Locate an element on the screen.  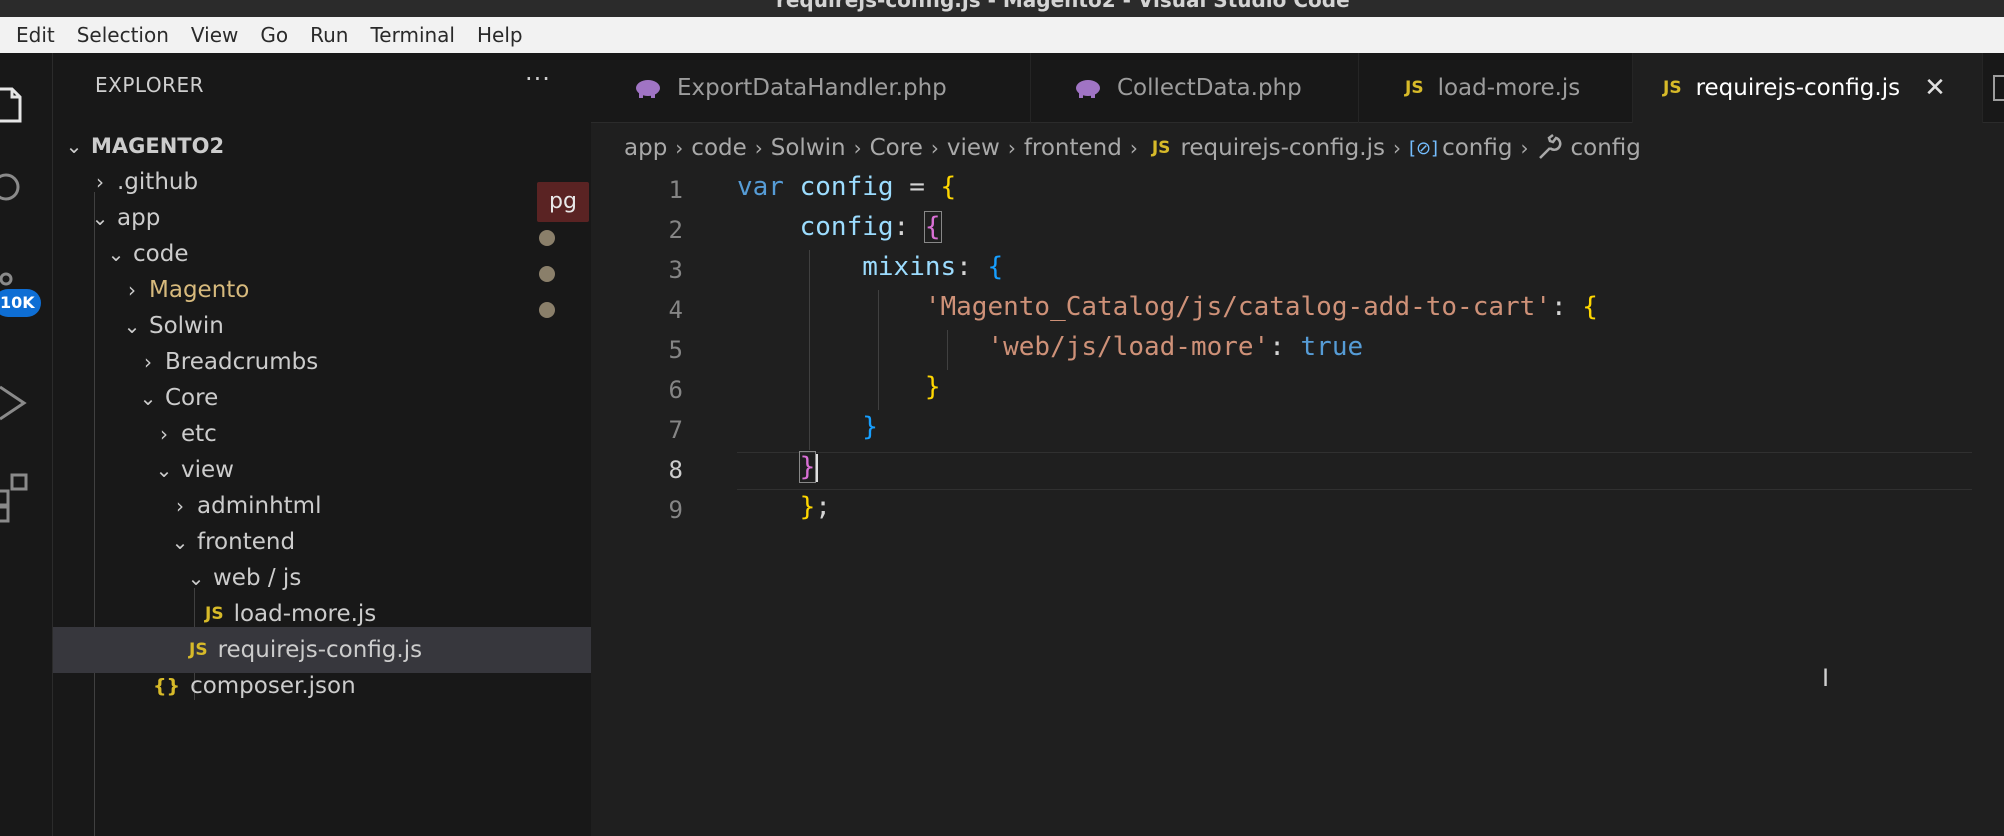
search-icon is located at coordinates (10, 187).